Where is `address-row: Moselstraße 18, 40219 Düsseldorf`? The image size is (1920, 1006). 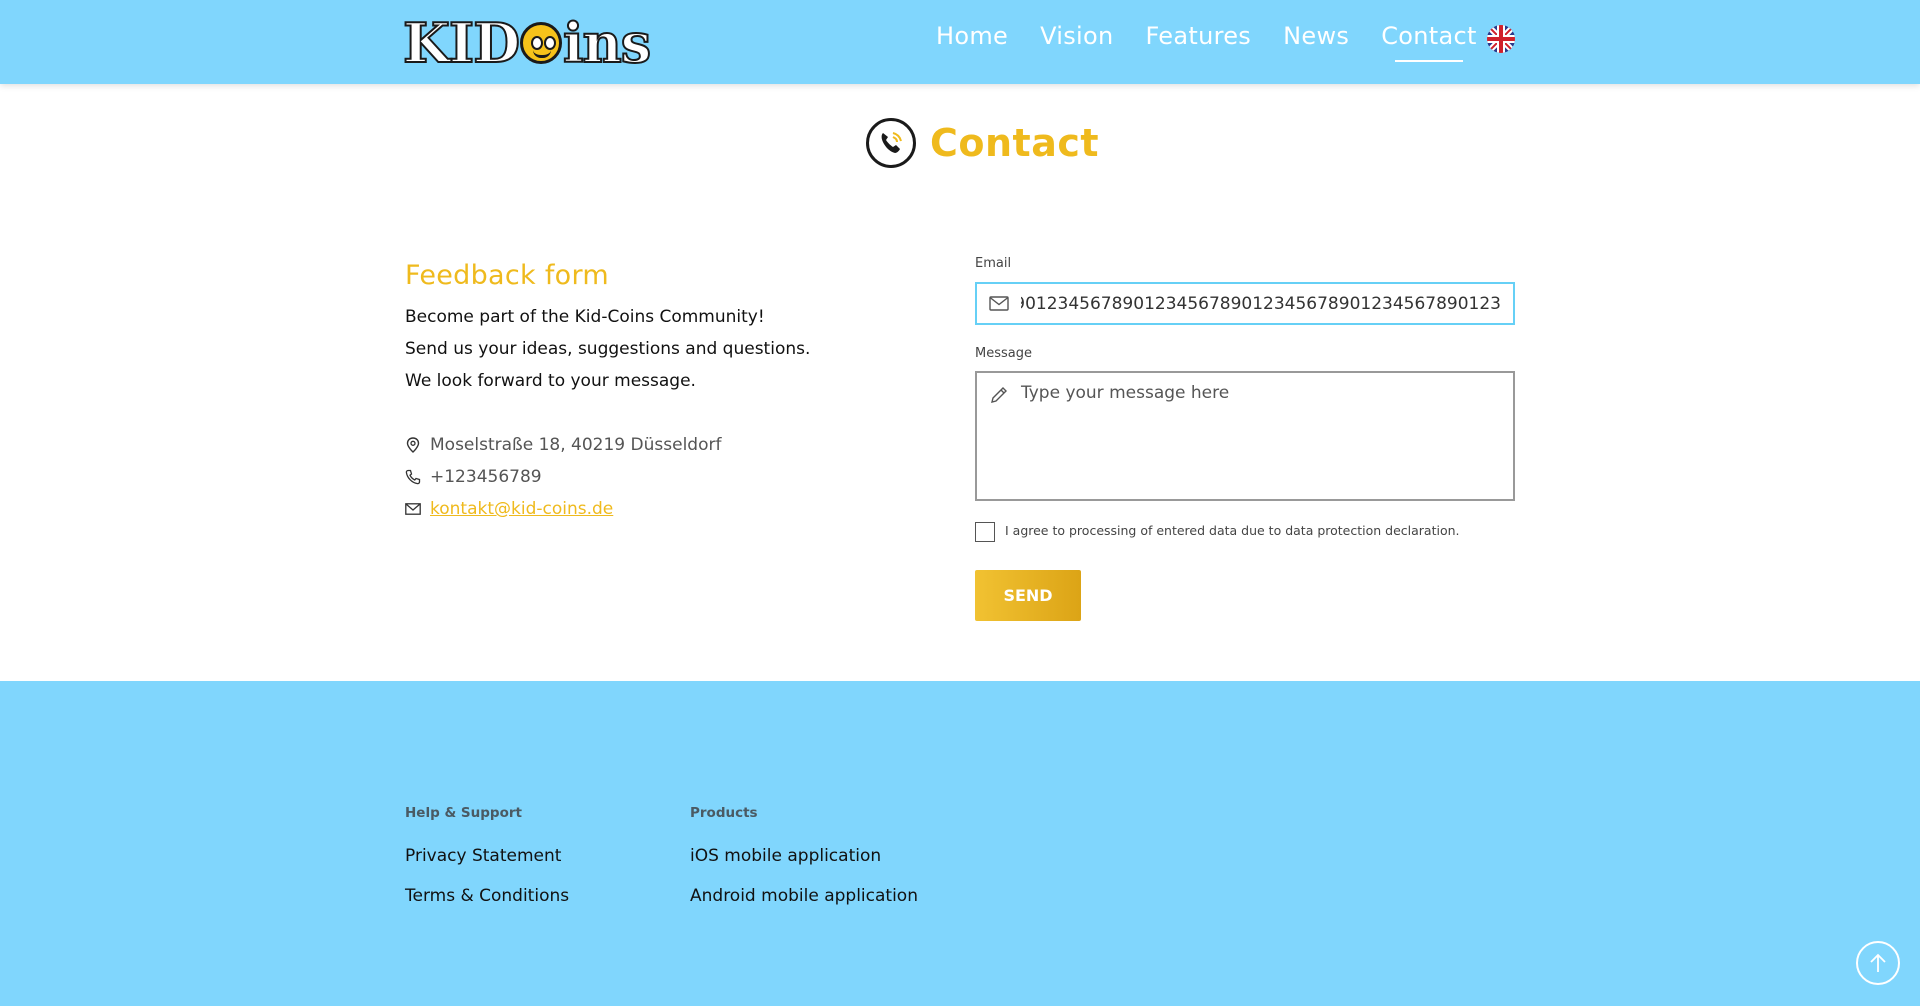
address-row: Moselstraße 18, 40219 Düsseldorf is located at coordinates (563, 445).